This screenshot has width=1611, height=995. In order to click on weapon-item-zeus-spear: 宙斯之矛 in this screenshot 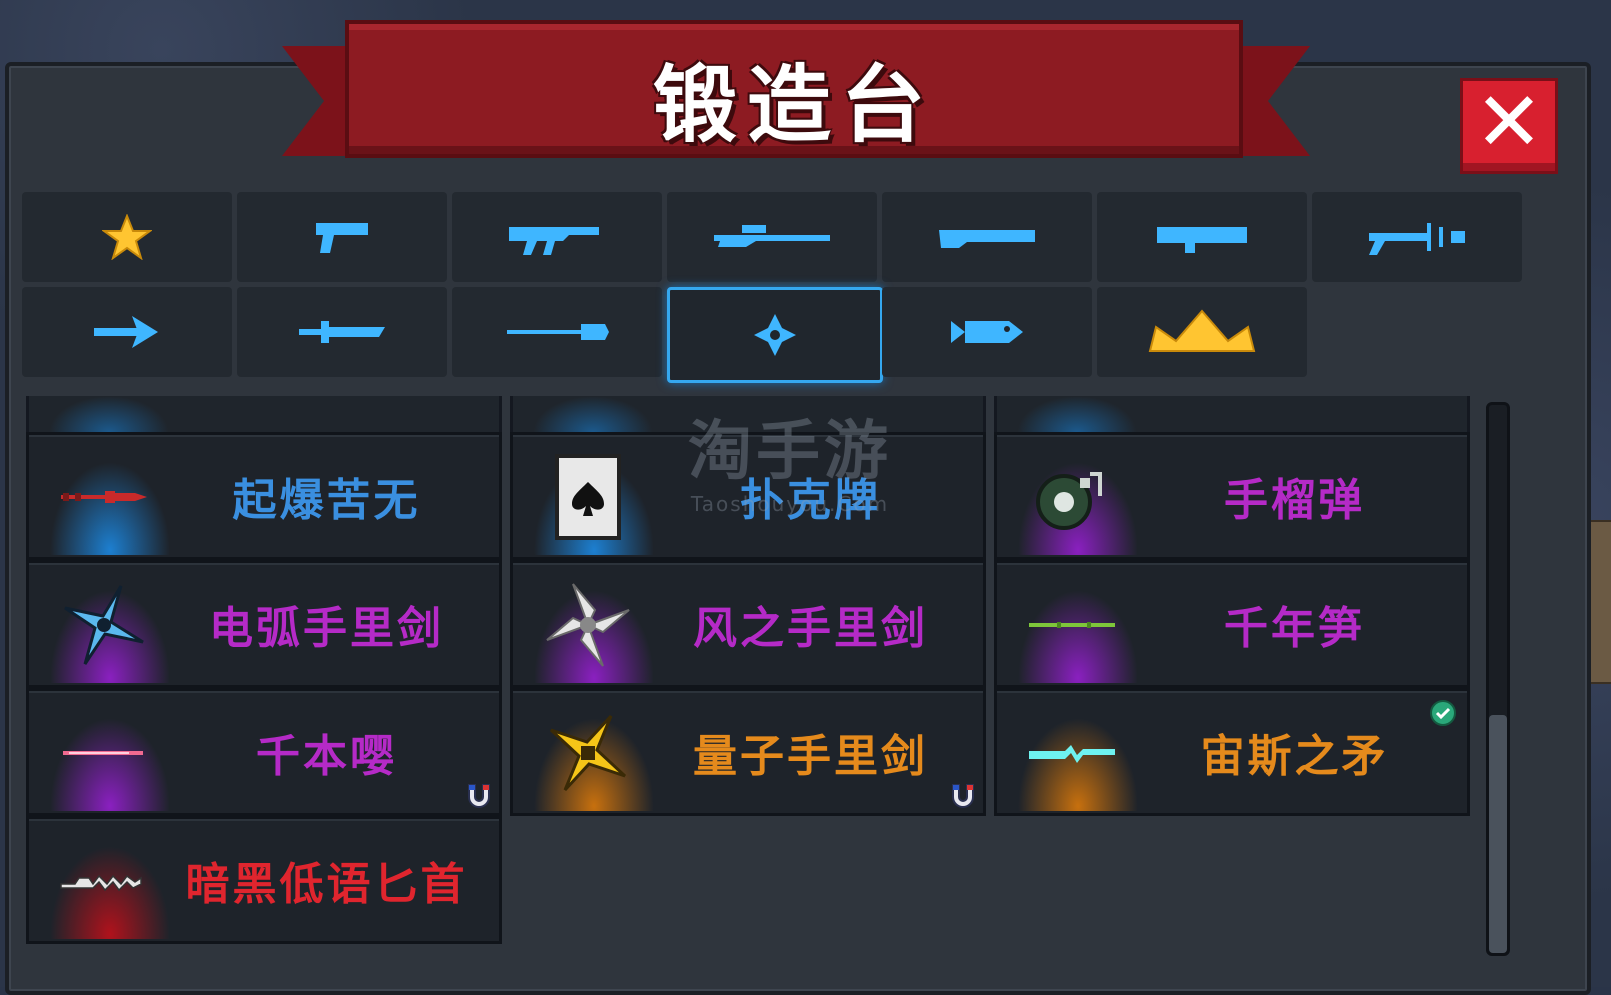, I will do `click(1232, 752)`.